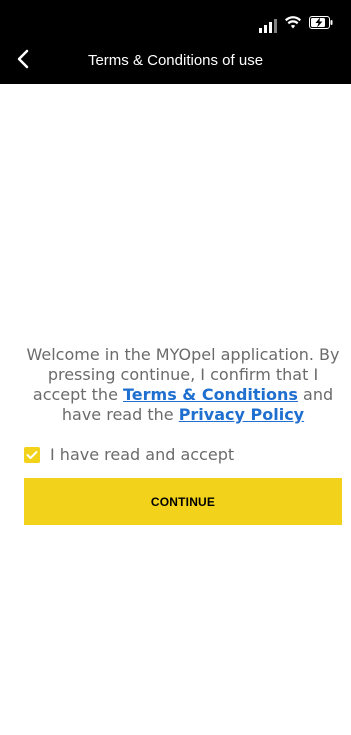 The image size is (351, 735). I want to click on continue-button-label: CONTINUE, so click(183, 501).